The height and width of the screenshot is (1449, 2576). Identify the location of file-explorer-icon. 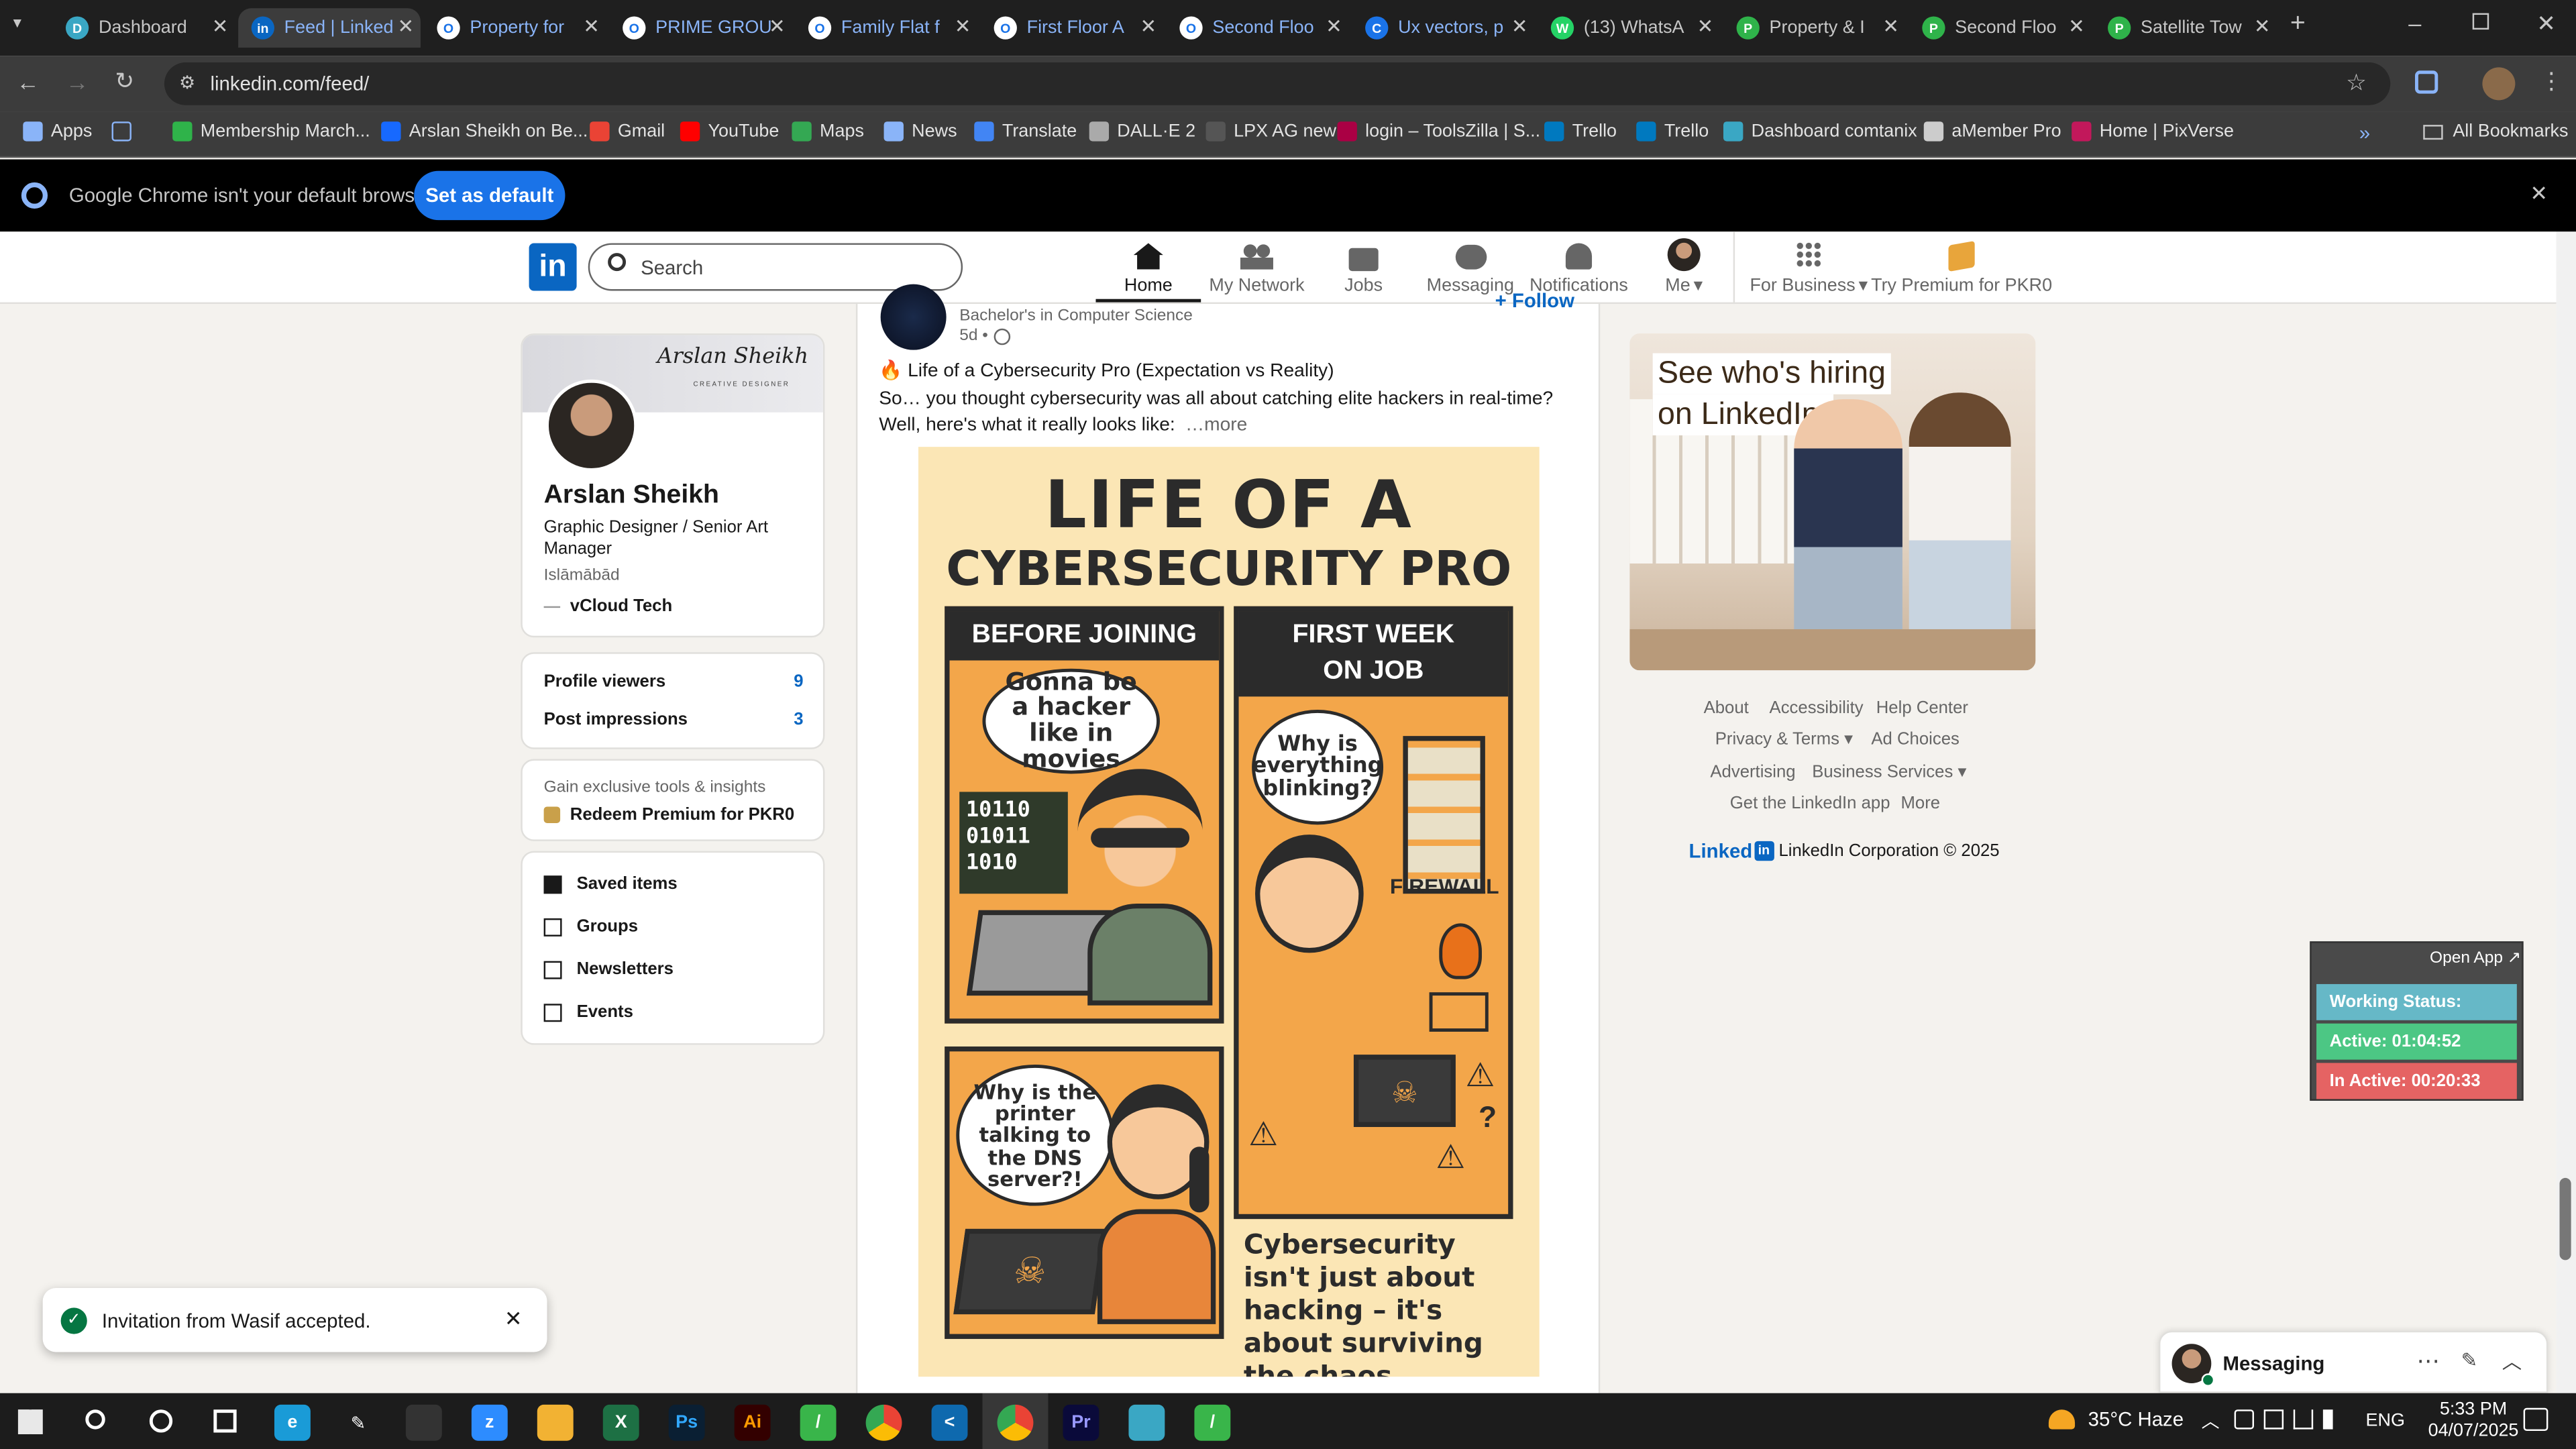
(555, 1422).